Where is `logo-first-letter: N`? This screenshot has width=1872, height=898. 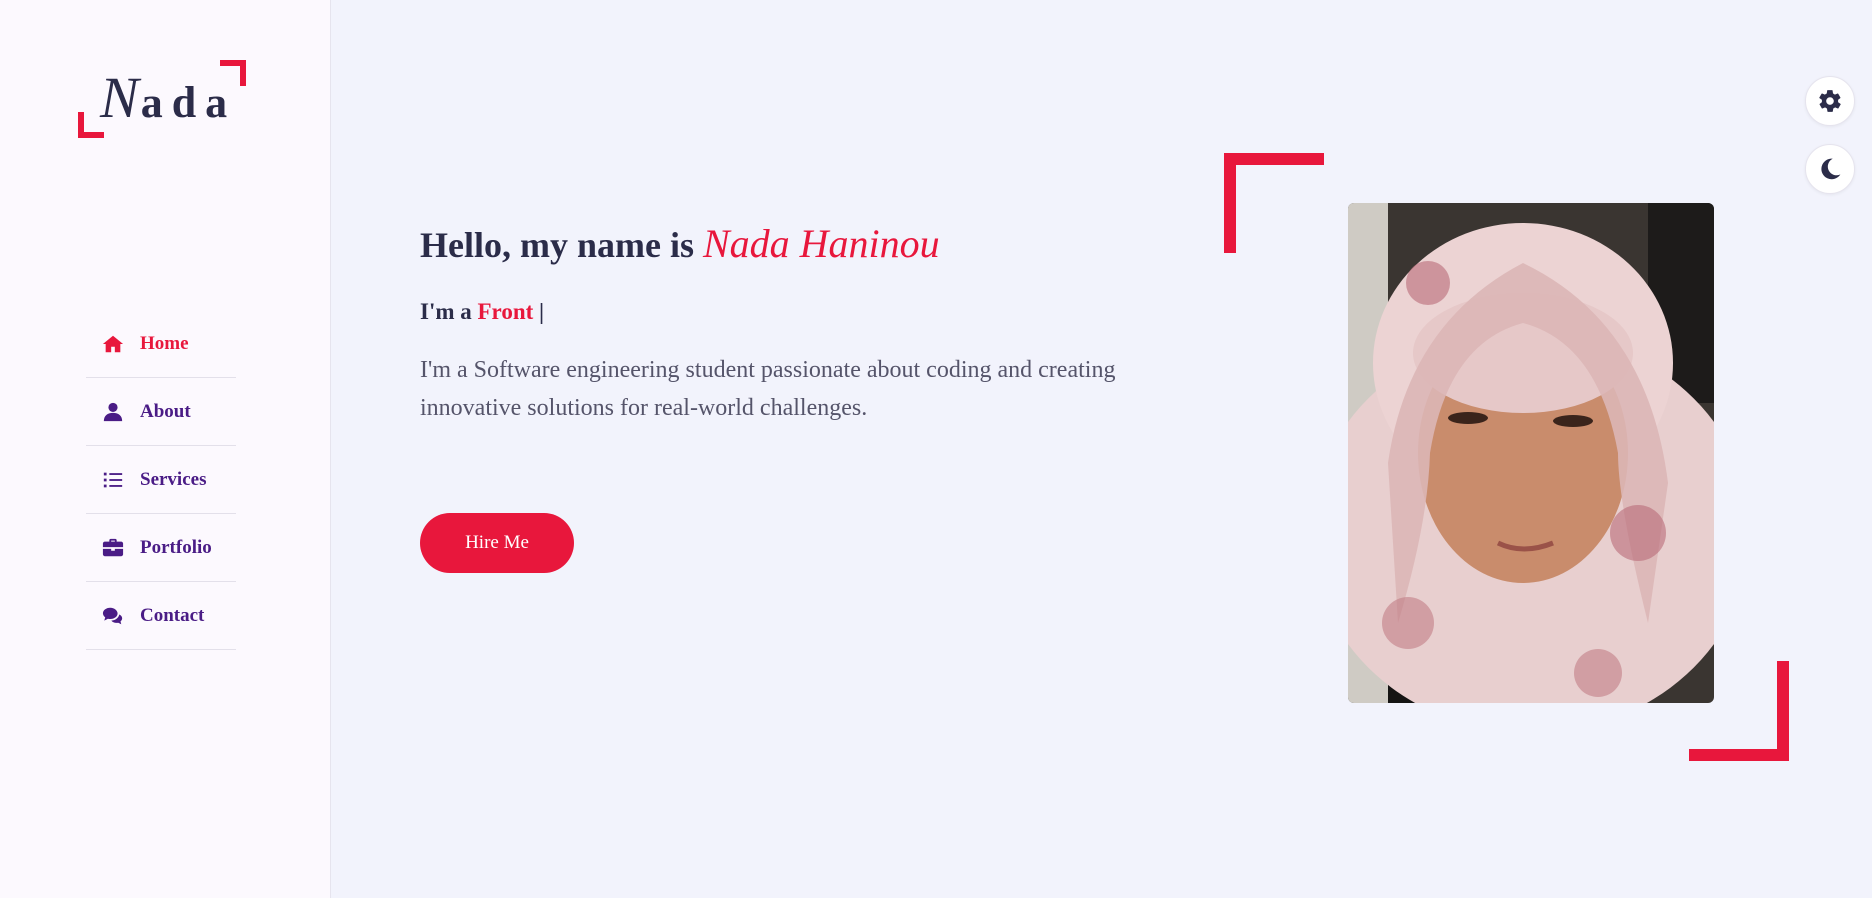 logo-first-letter: N is located at coordinates (120, 97).